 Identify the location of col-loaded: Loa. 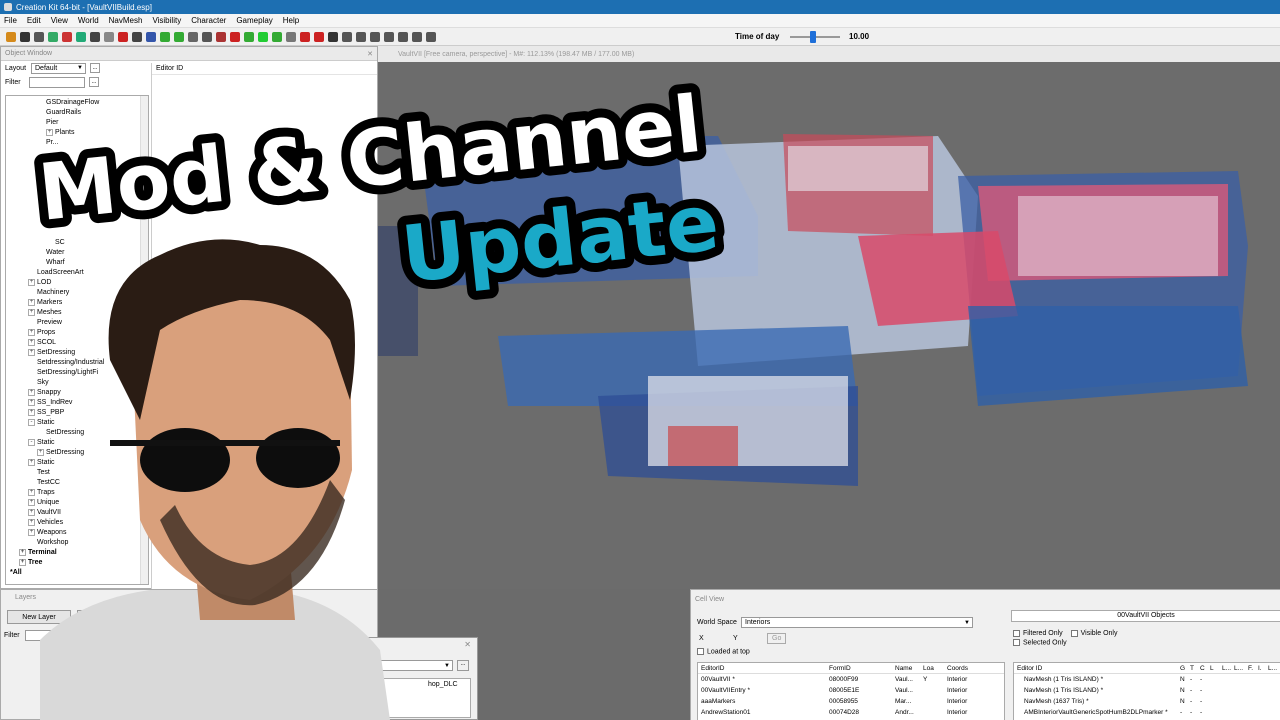
(932, 668).